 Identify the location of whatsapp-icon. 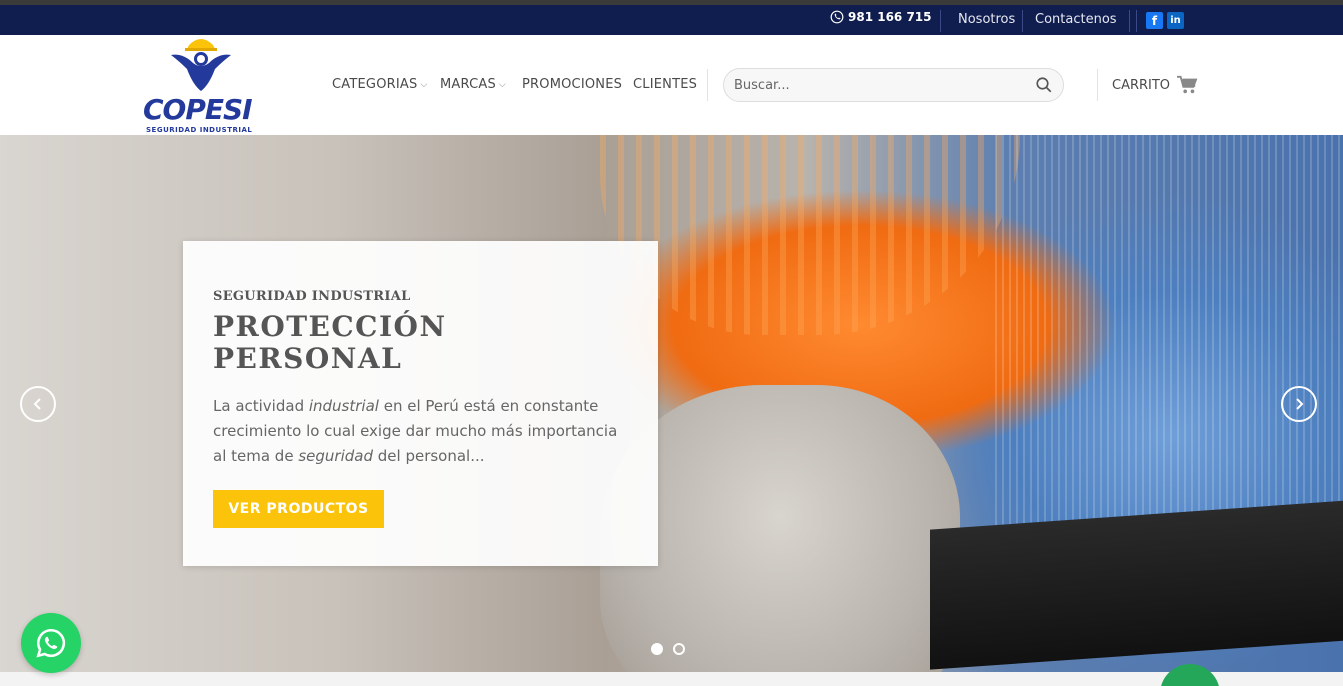
(51, 643).